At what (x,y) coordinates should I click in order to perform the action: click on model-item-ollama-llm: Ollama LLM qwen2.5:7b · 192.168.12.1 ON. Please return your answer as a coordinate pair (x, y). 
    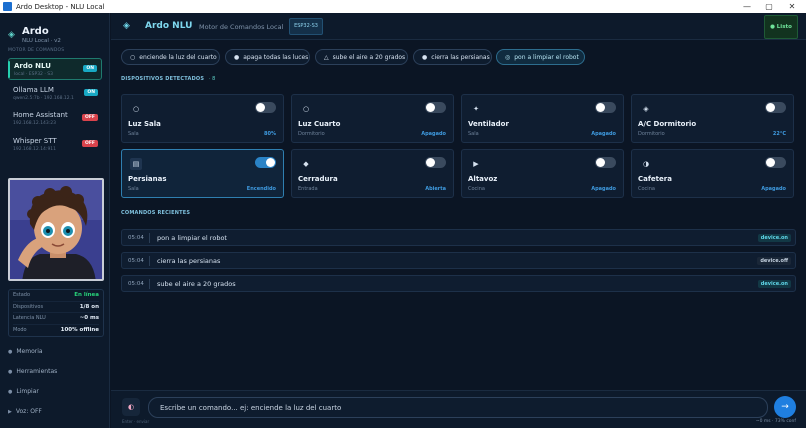
    Looking at the image, I should click on (55, 94).